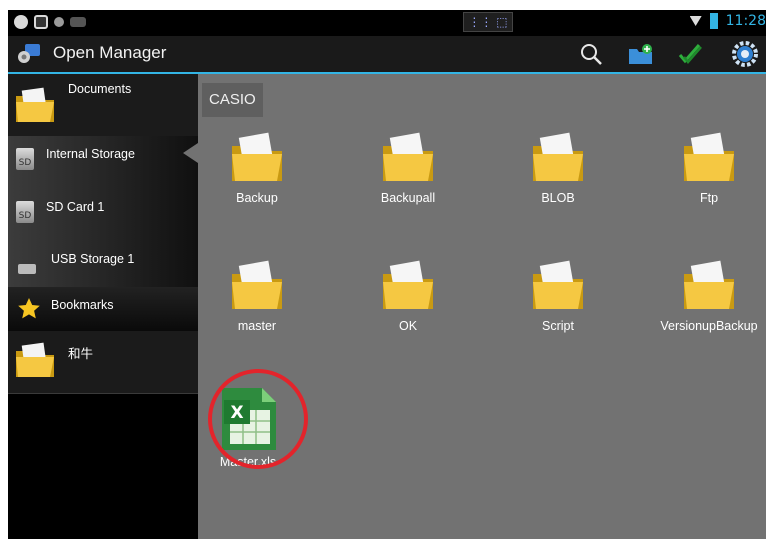 The image size is (766, 539). What do you see at coordinates (232, 100) in the screenshot?
I see `breadcrumb: CASIO` at bounding box center [232, 100].